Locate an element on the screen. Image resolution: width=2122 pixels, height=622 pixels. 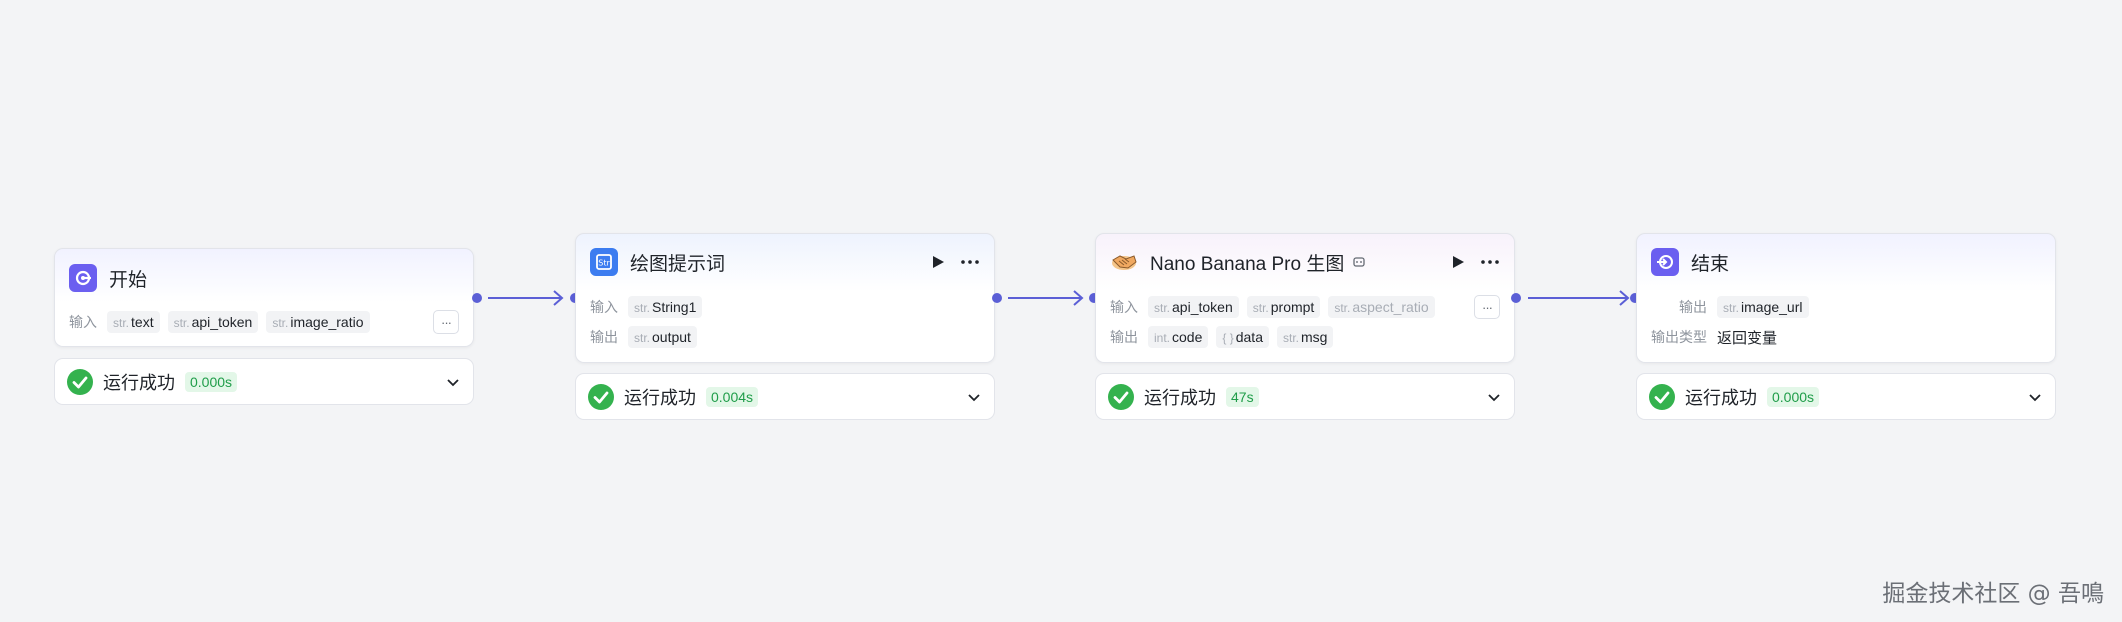
banana-status-bar: 运行成功 47s is located at coordinates (1305, 396).